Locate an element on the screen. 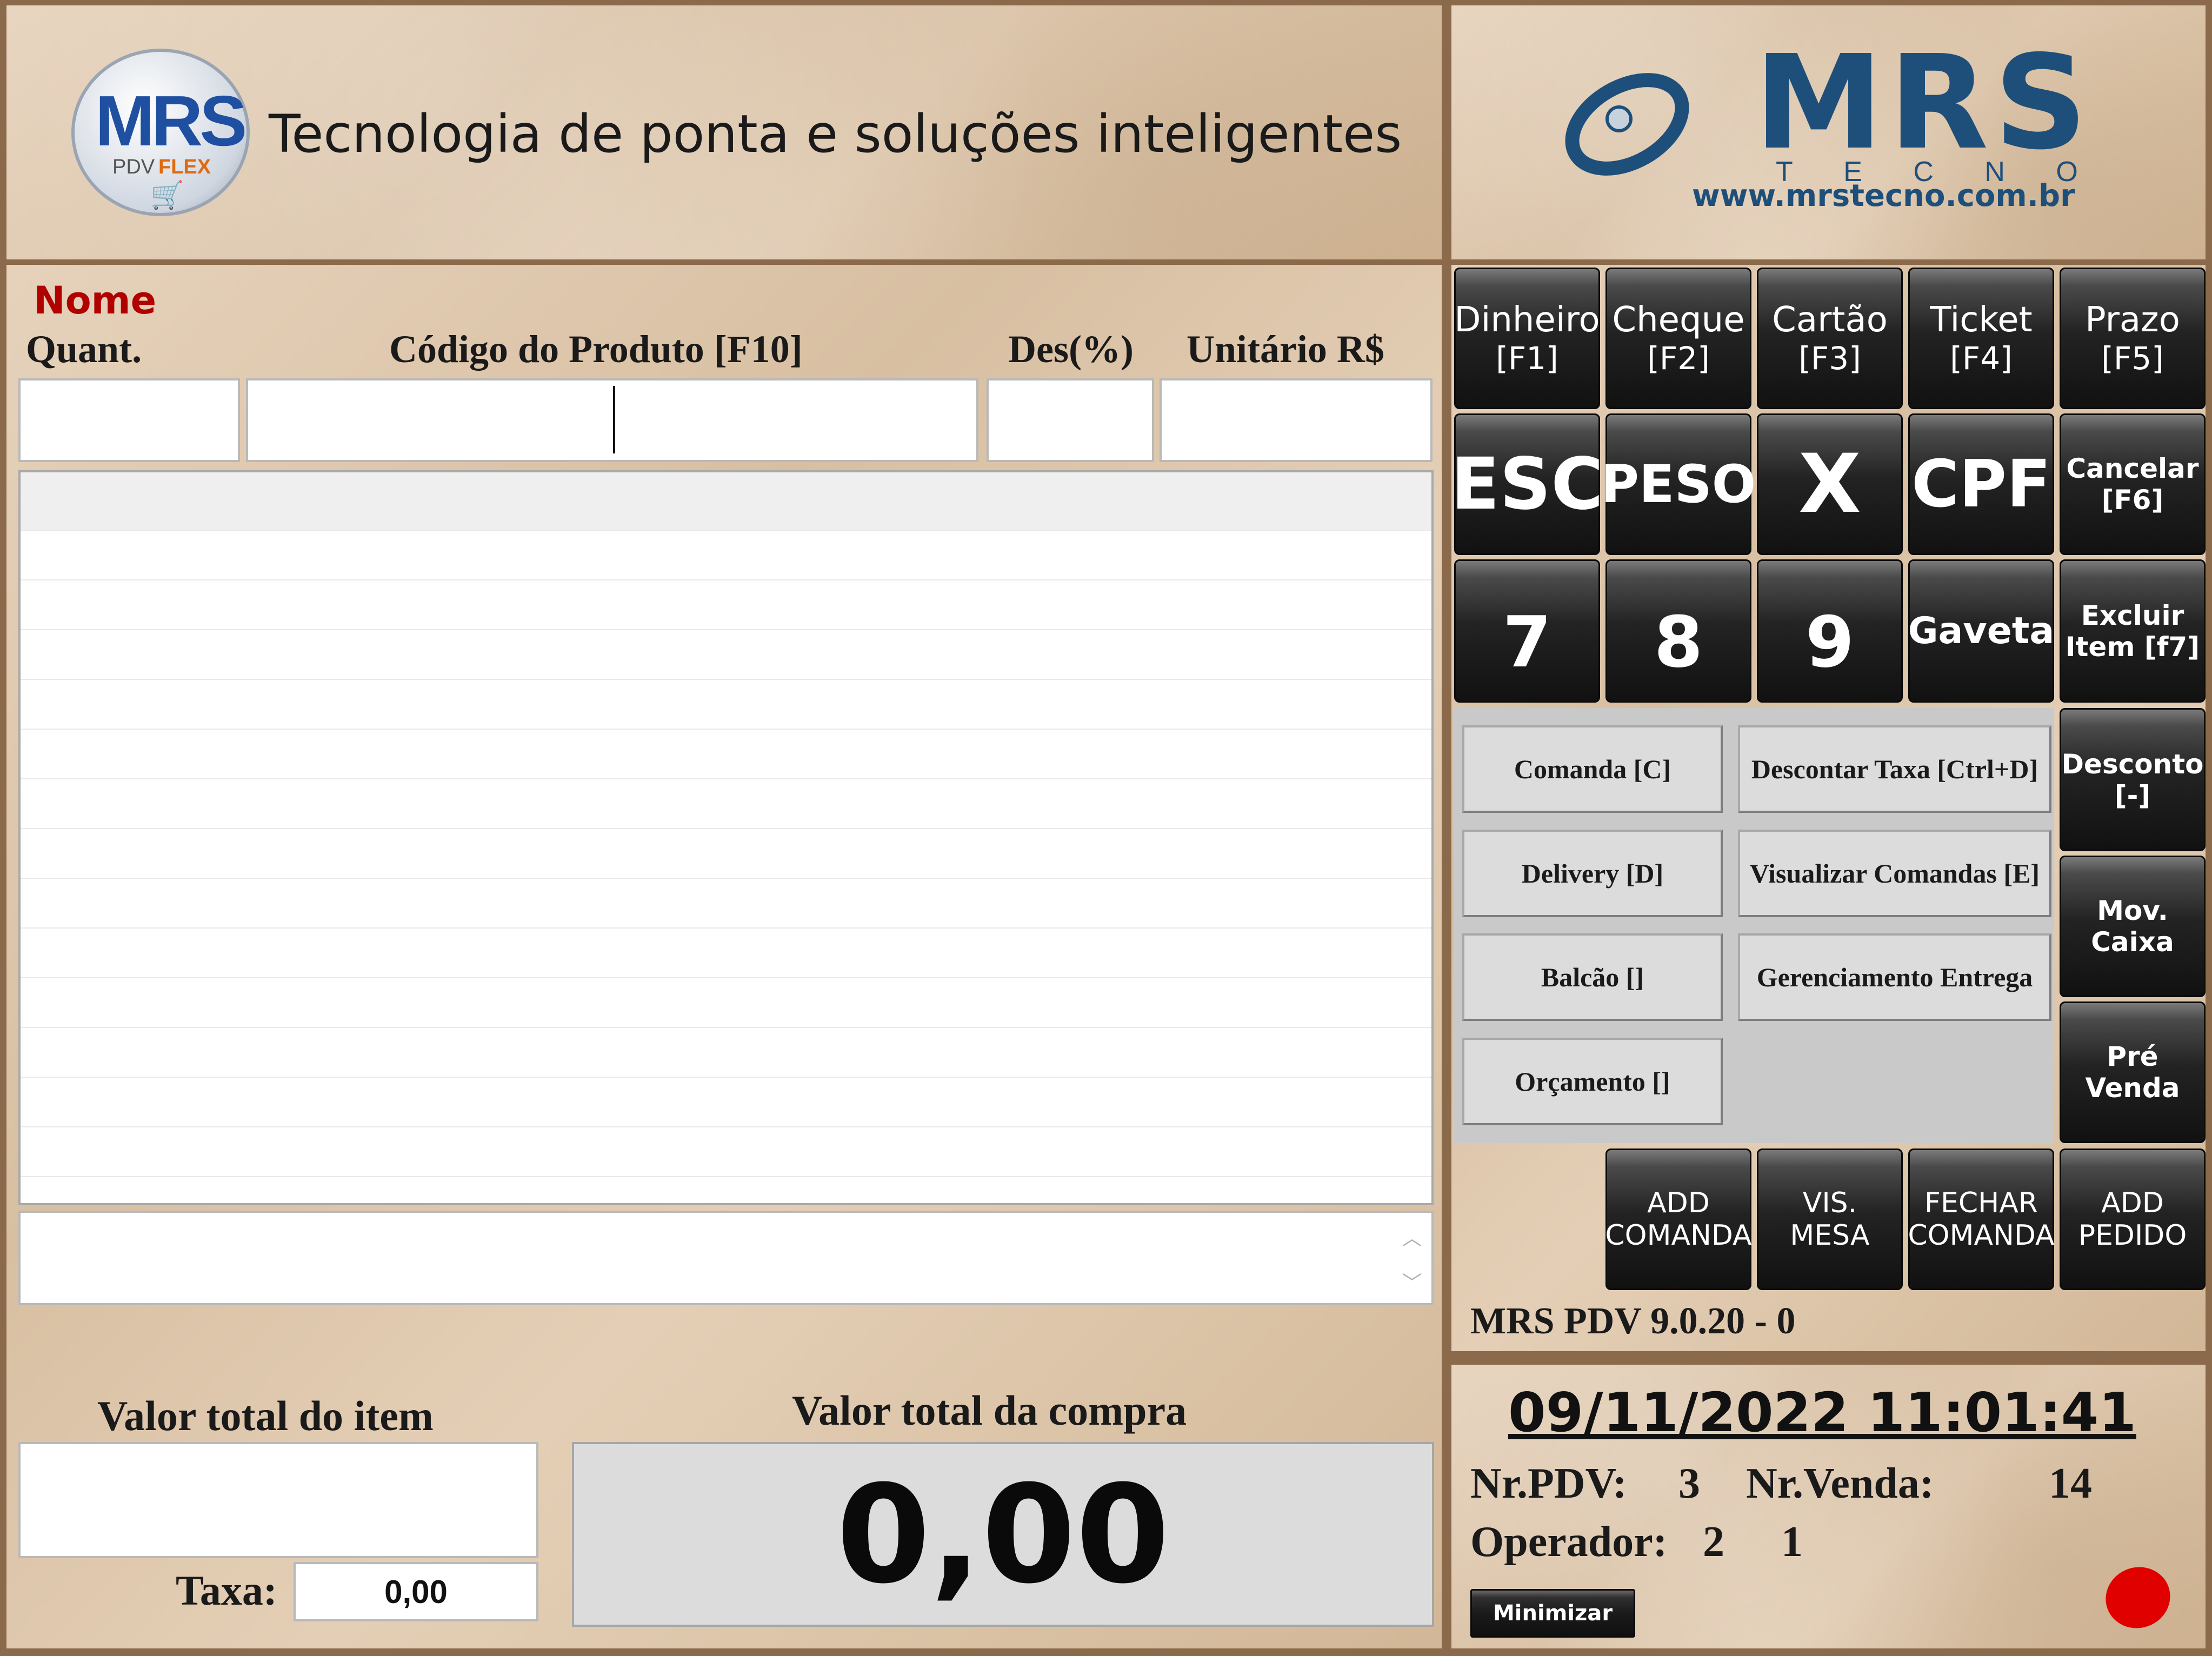 The height and width of the screenshot is (1656, 2212). visualizar-comandas-button: Visualizar Comandas [E] is located at coordinates (1894, 873).